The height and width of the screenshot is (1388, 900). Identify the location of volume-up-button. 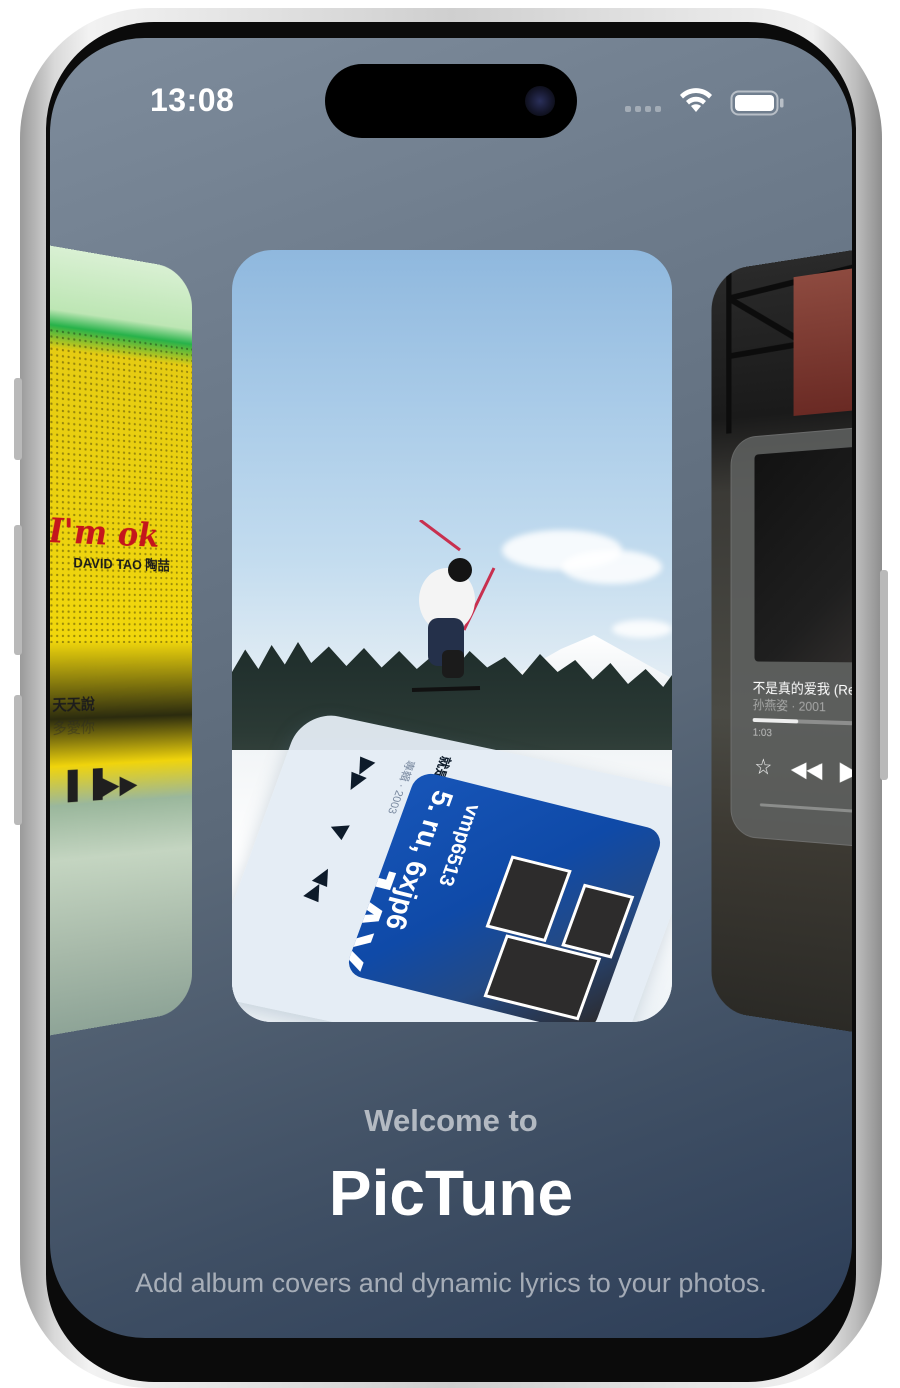
(18, 590).